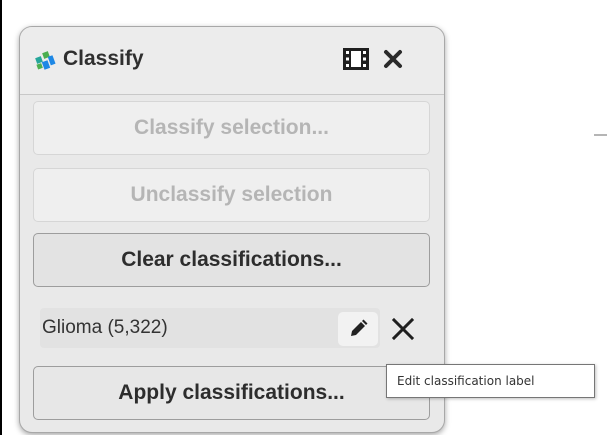 The image size is (607, 435). What do you see at coordinates (393, 59) in the screenshot?
I see `close-icon` at bounding box center [393, 59].